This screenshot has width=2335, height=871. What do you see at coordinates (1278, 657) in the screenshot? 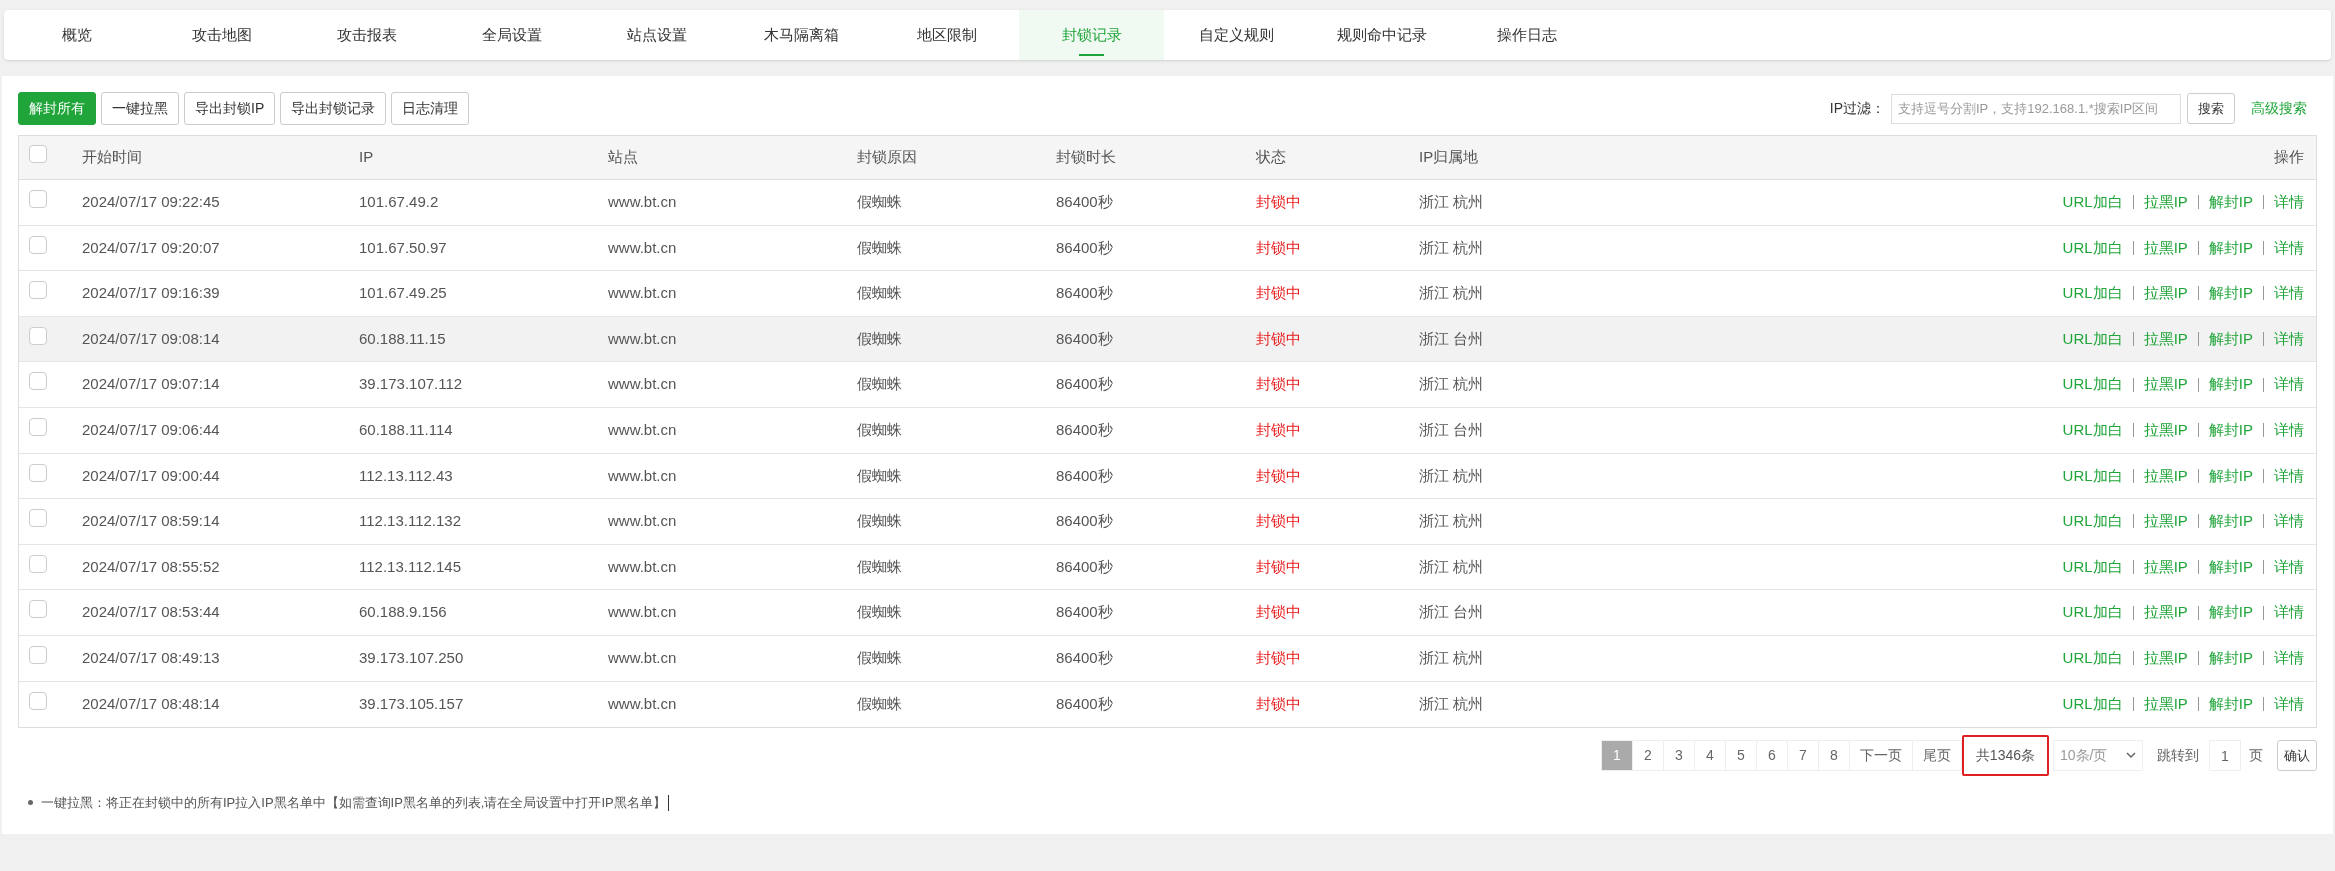
I see `status-text: 封锁中` at bounding box center [1278, 657].